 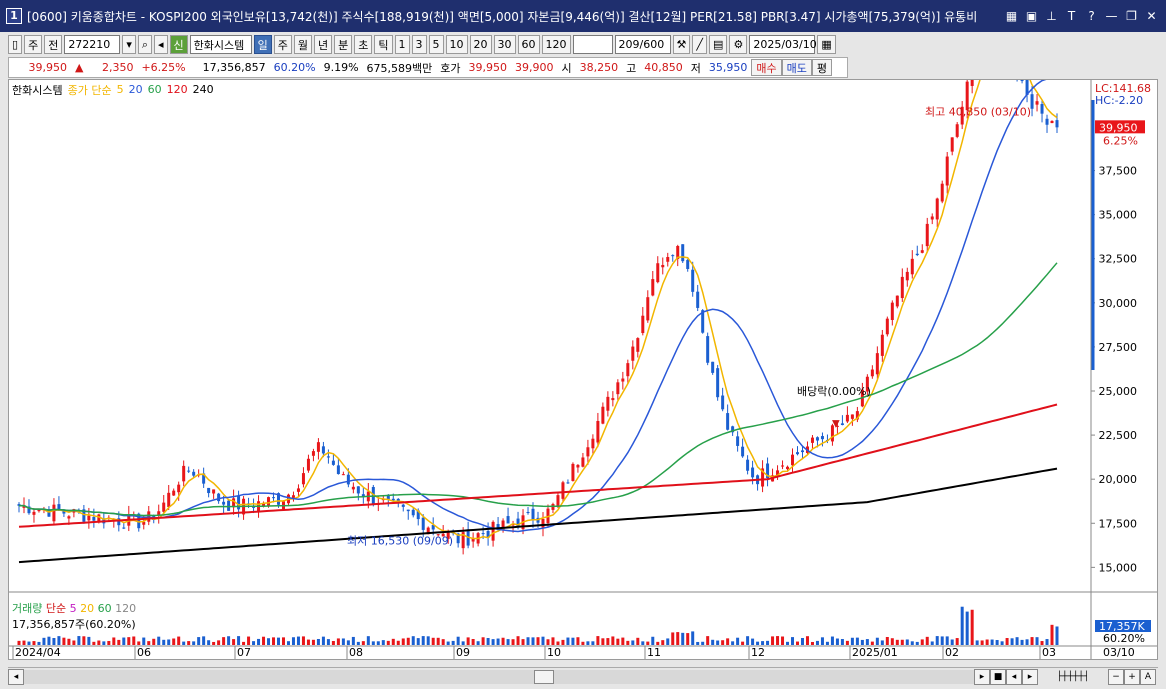 What do you see at coordinates (681, 44) in the screenshot?
I see `tools-icon: ⚒` at bounding box center [681, 44].